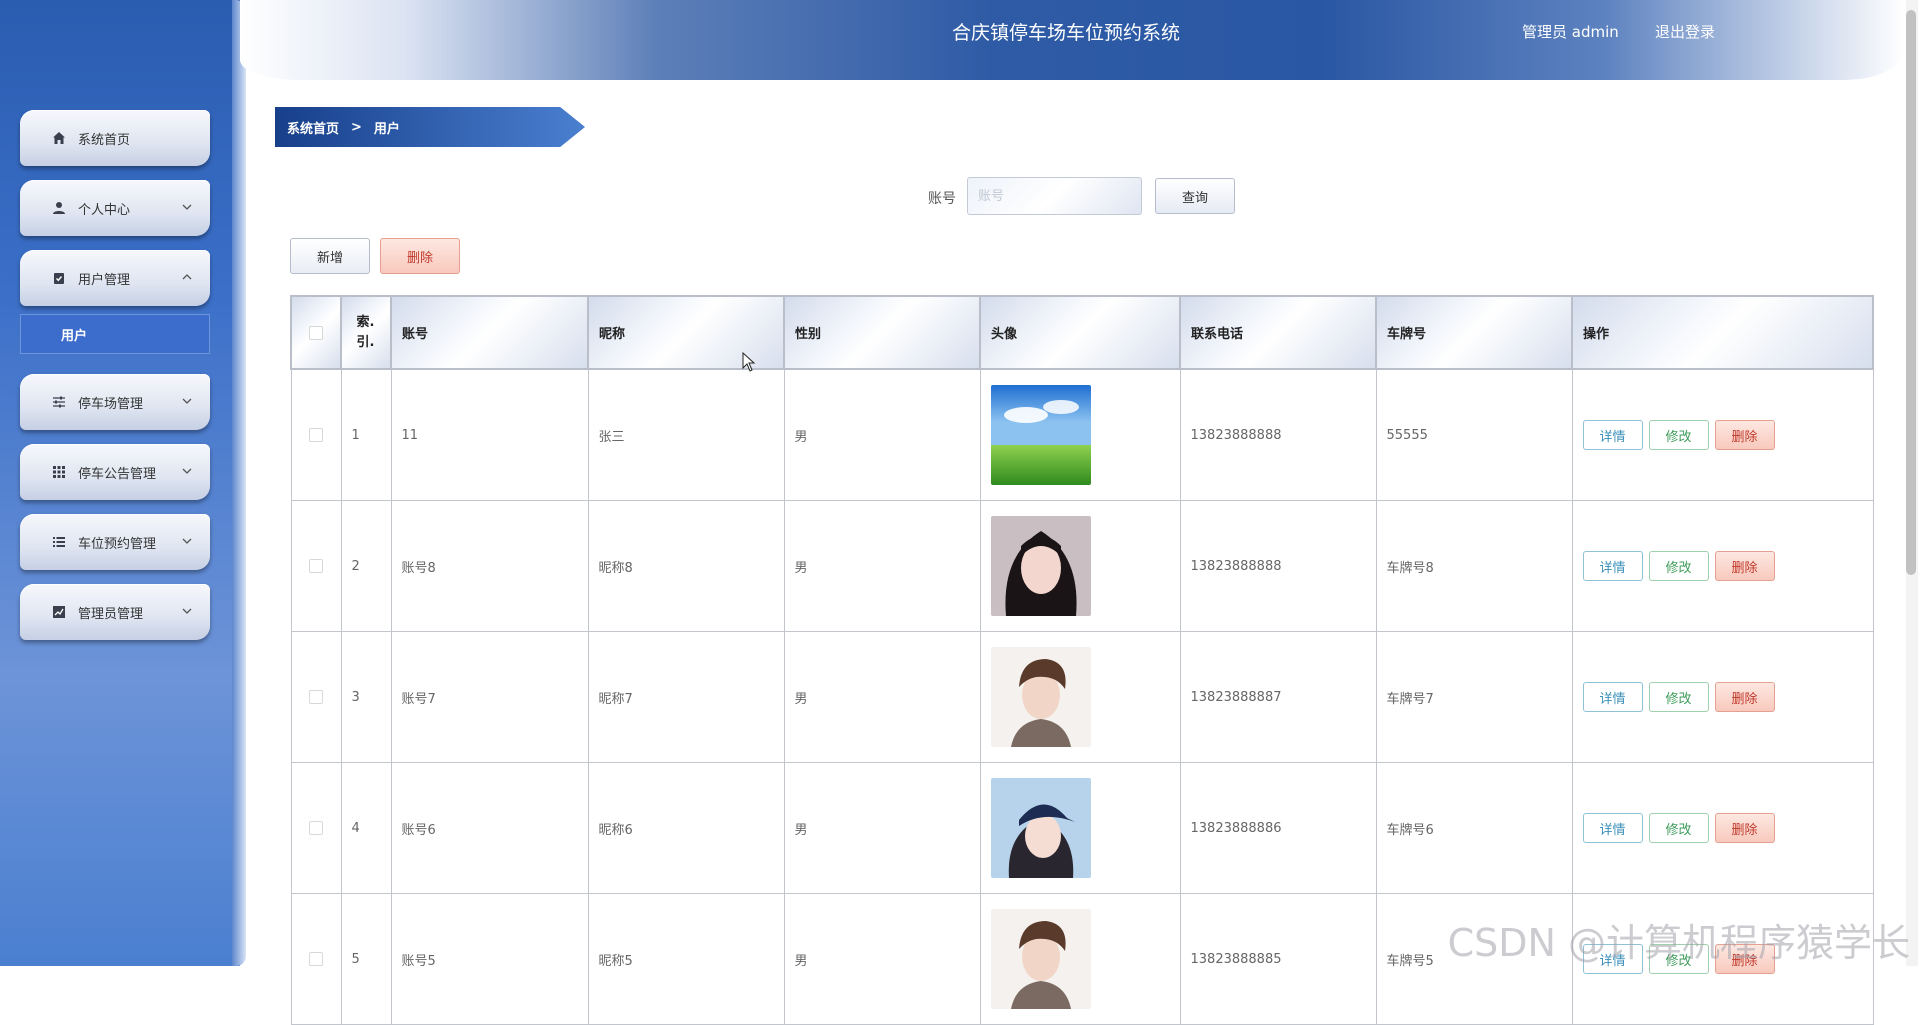 This screenshot has width=1920, height=1025. What do you see at coordinates (1066, 33) in the screenshot?
I see `app-title: 合庆镇停车场车位预约系统` at bounding box center [1066, 33].